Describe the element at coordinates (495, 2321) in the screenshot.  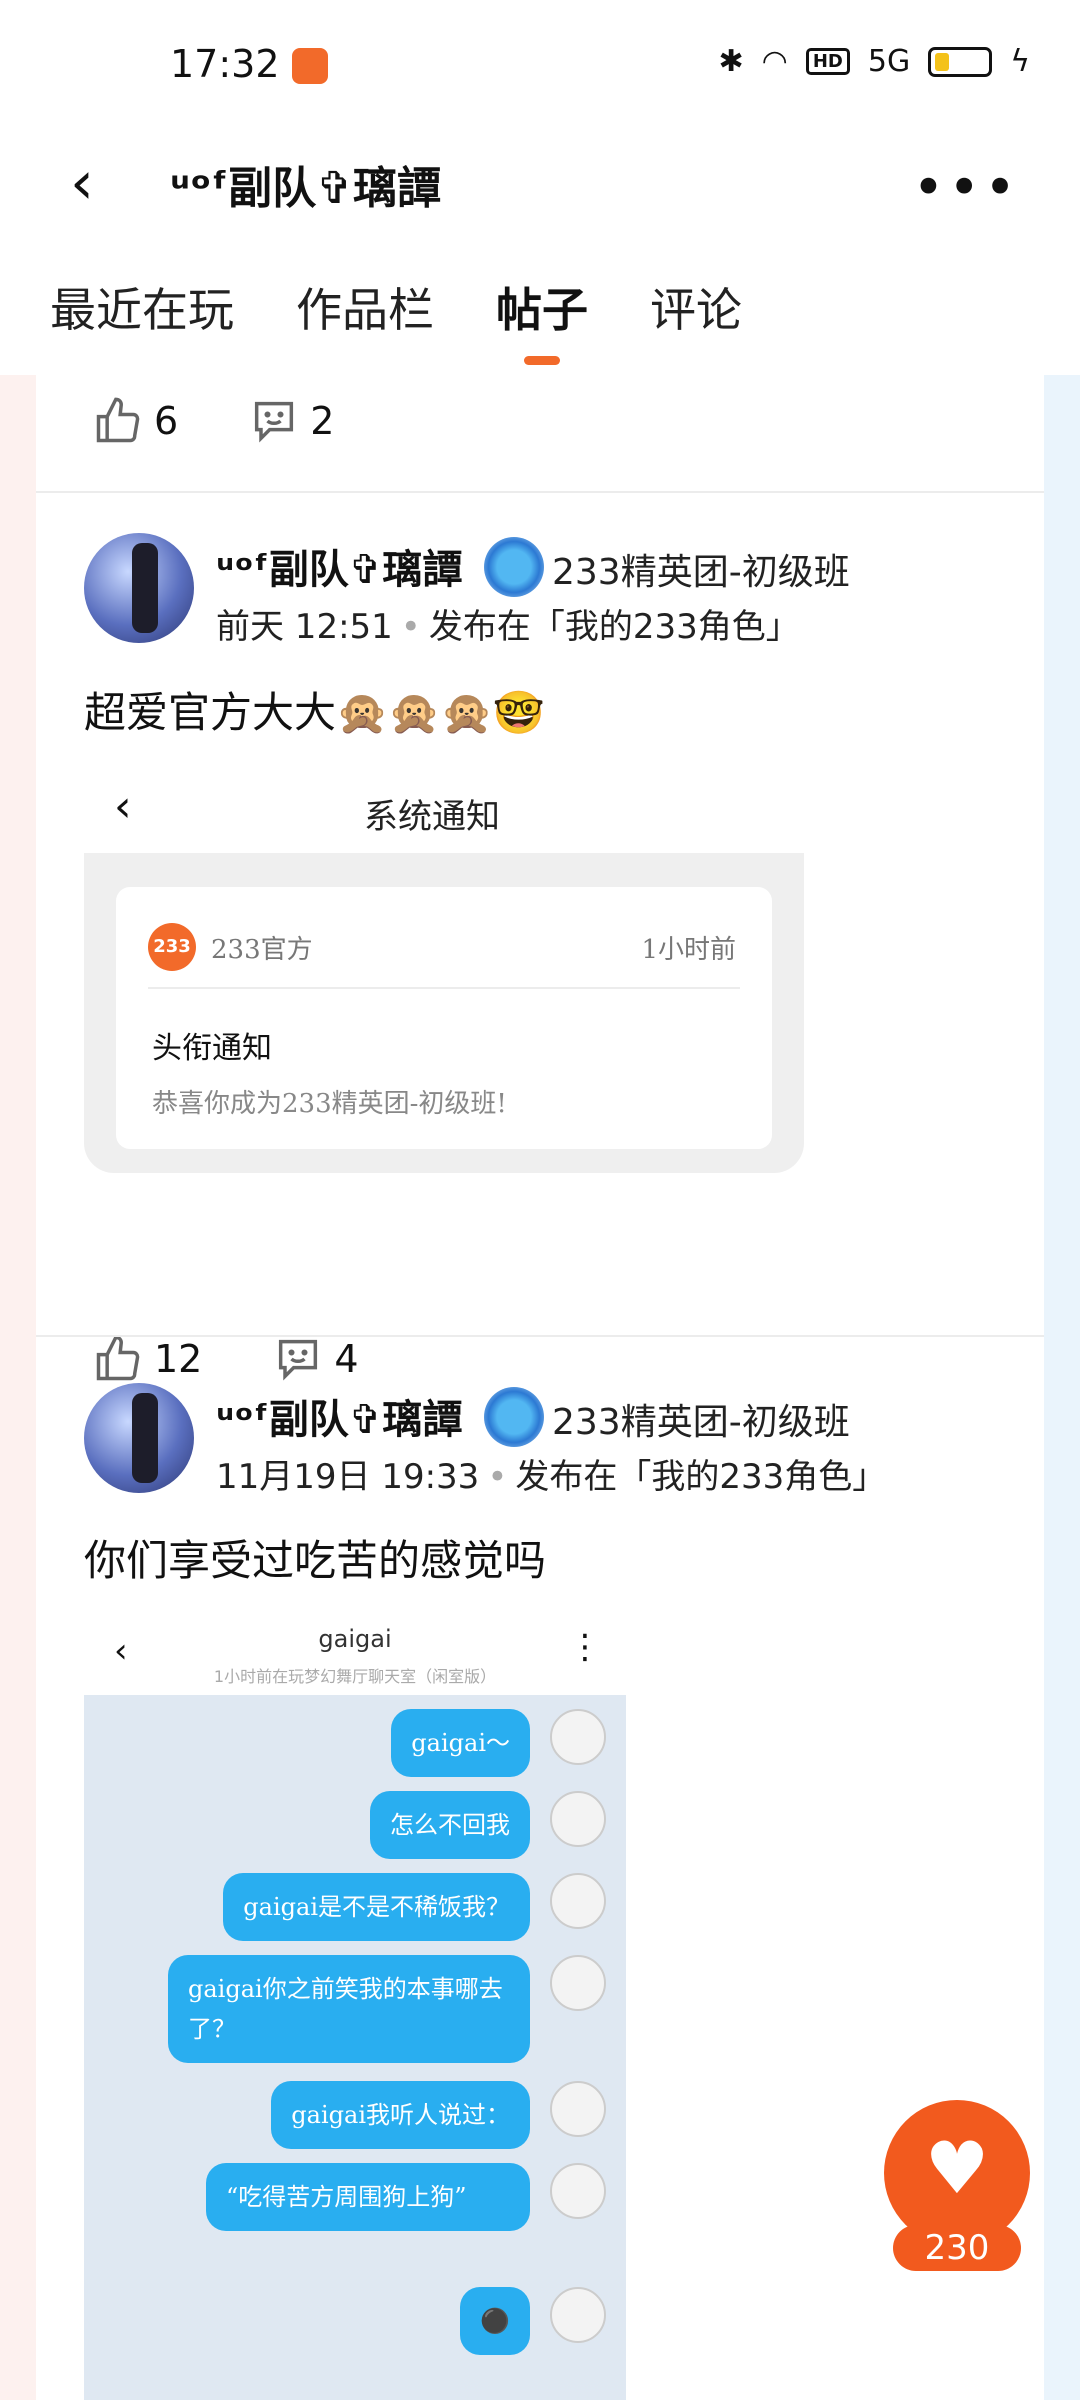
I see `chat-bubble: ⚫` at that location.